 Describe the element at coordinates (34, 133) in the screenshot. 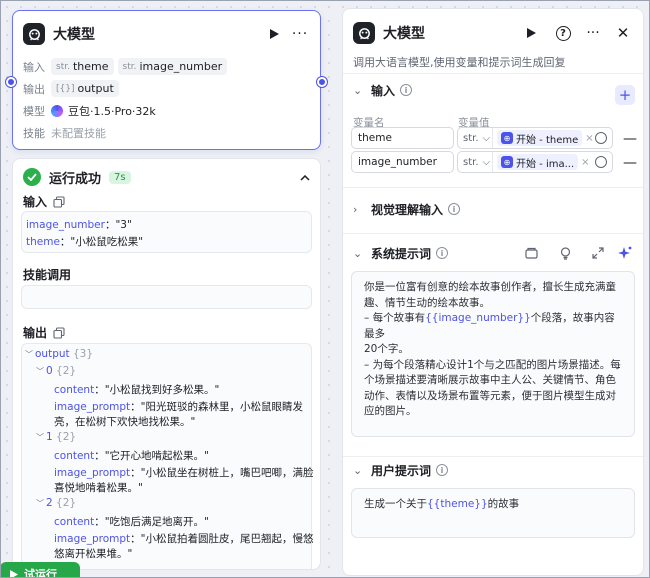

I see `node-skill-label: 技能` at that location.